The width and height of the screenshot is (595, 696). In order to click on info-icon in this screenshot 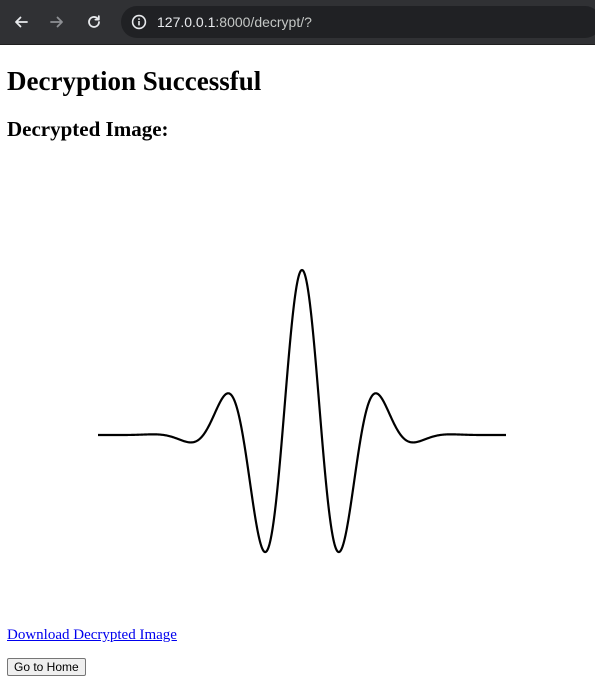, I will do `click(139, 22)`.